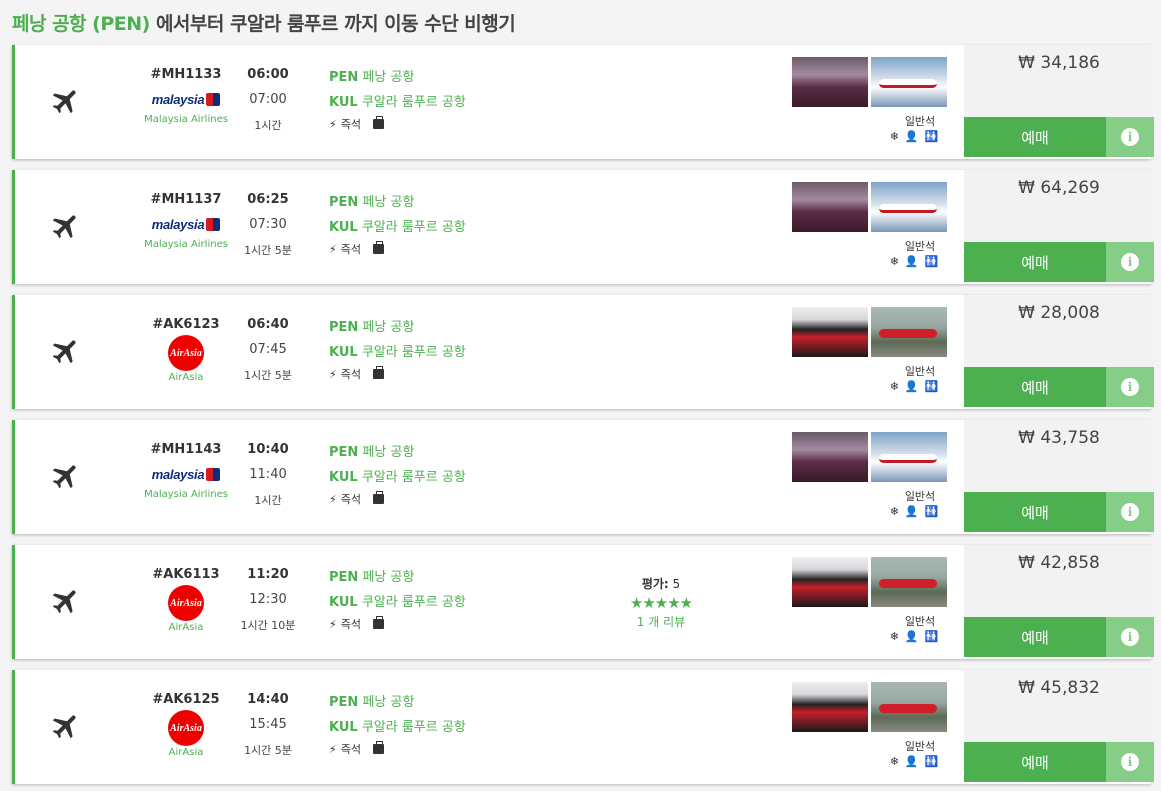 The image size is (1161, 791). I want to click on malaysia-airlines-logo: malaysia, so click(186, 224).